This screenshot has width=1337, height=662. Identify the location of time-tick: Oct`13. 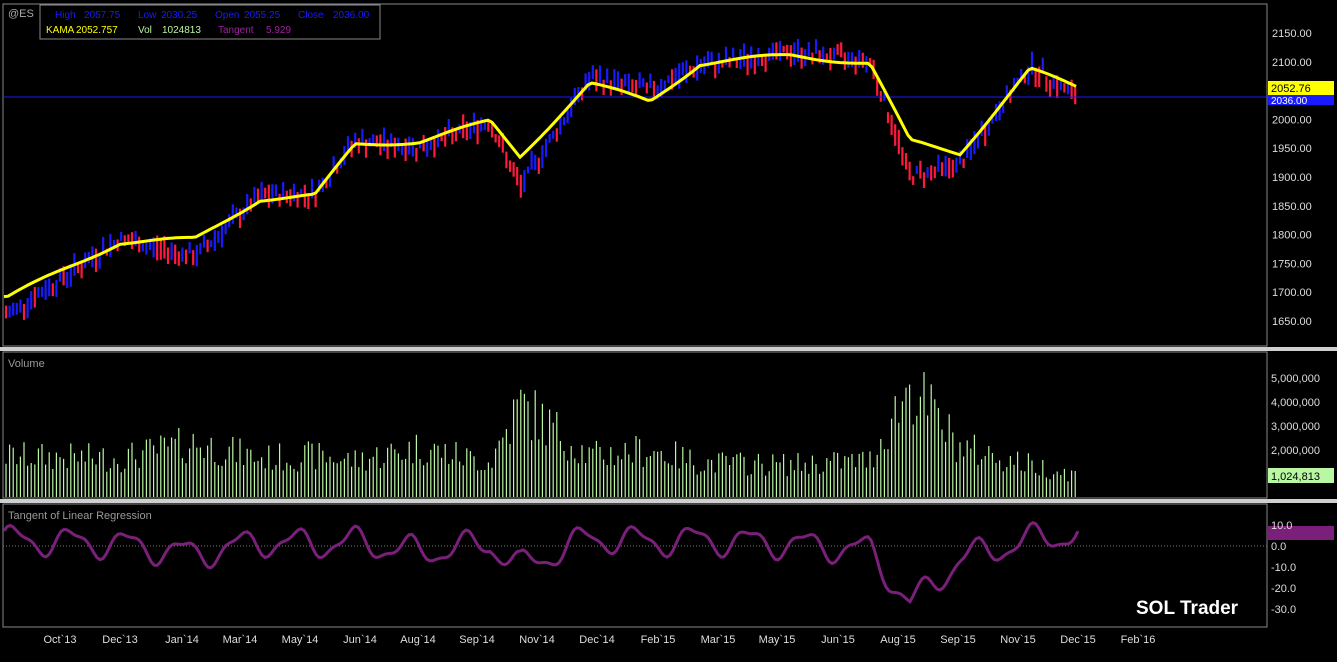
(59, 640).